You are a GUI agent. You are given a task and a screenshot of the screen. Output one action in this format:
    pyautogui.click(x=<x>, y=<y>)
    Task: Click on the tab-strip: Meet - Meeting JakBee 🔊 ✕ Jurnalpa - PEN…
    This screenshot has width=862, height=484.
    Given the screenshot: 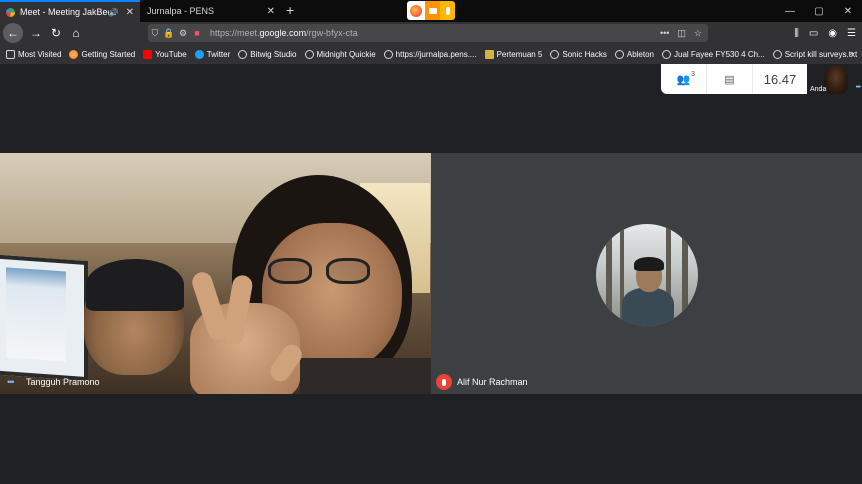 What is the action you would take?
    pyautogui.click(x=431, y=11)
    